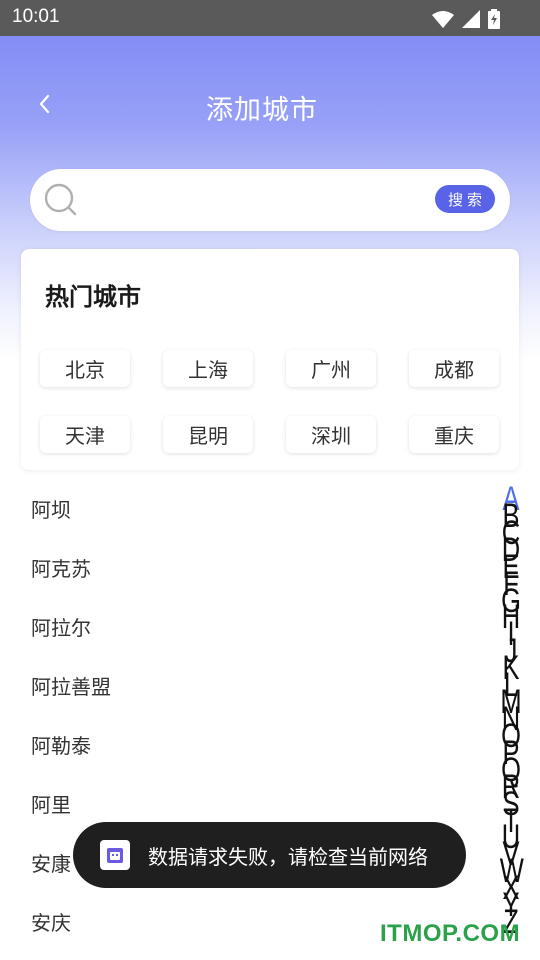 The height and width of the screenshot is (960, 540). Describe the element at coordinates (61, 202) in the screenshot. I see `search-icon` at that location.